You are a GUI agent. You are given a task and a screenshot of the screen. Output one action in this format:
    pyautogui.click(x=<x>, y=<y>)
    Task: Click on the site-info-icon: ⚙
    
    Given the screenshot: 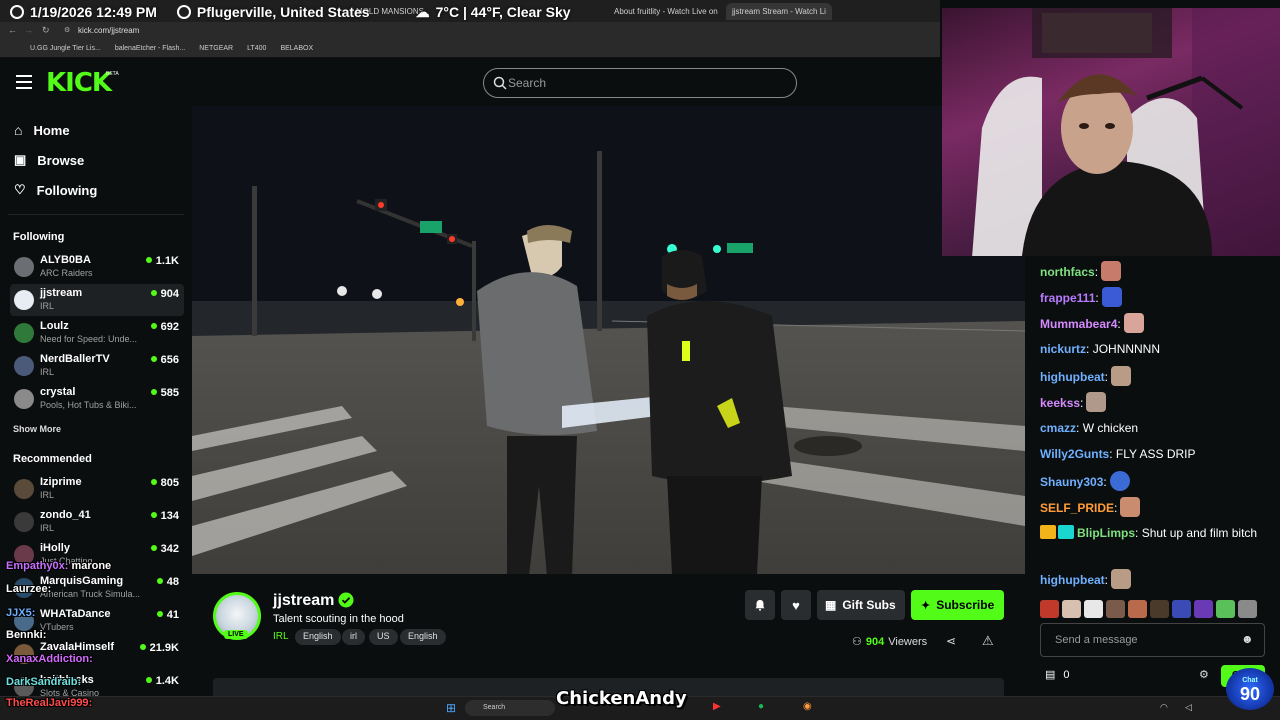 What is the action you would take?
    pyautogui.click(x=67, y=30)
    